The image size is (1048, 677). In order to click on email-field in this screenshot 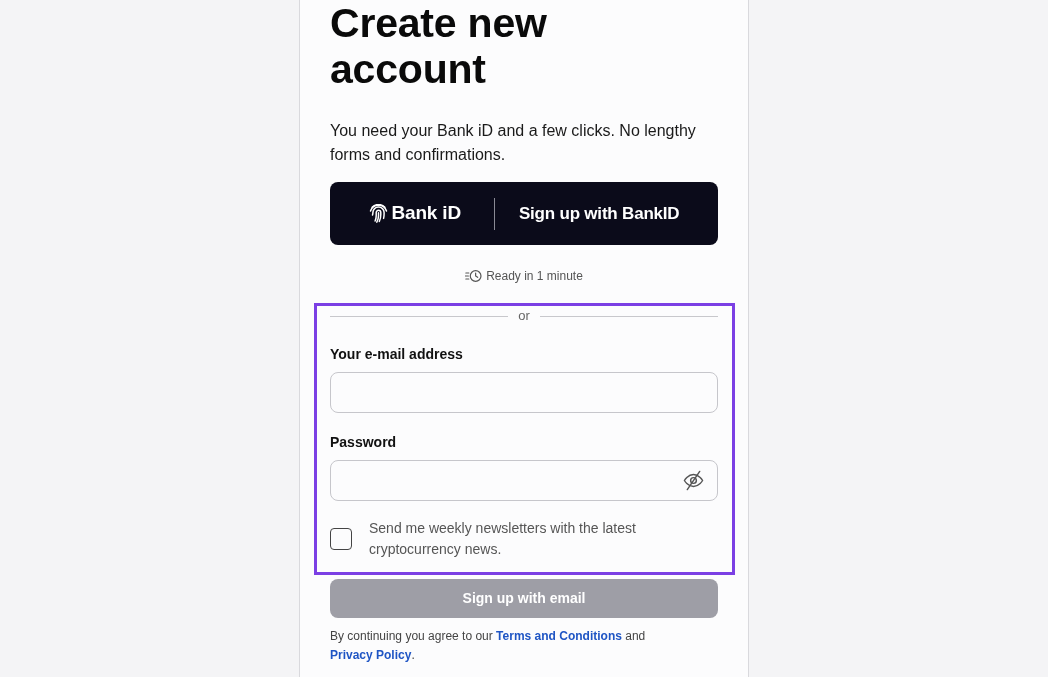, I will do `click(524, 392)`.